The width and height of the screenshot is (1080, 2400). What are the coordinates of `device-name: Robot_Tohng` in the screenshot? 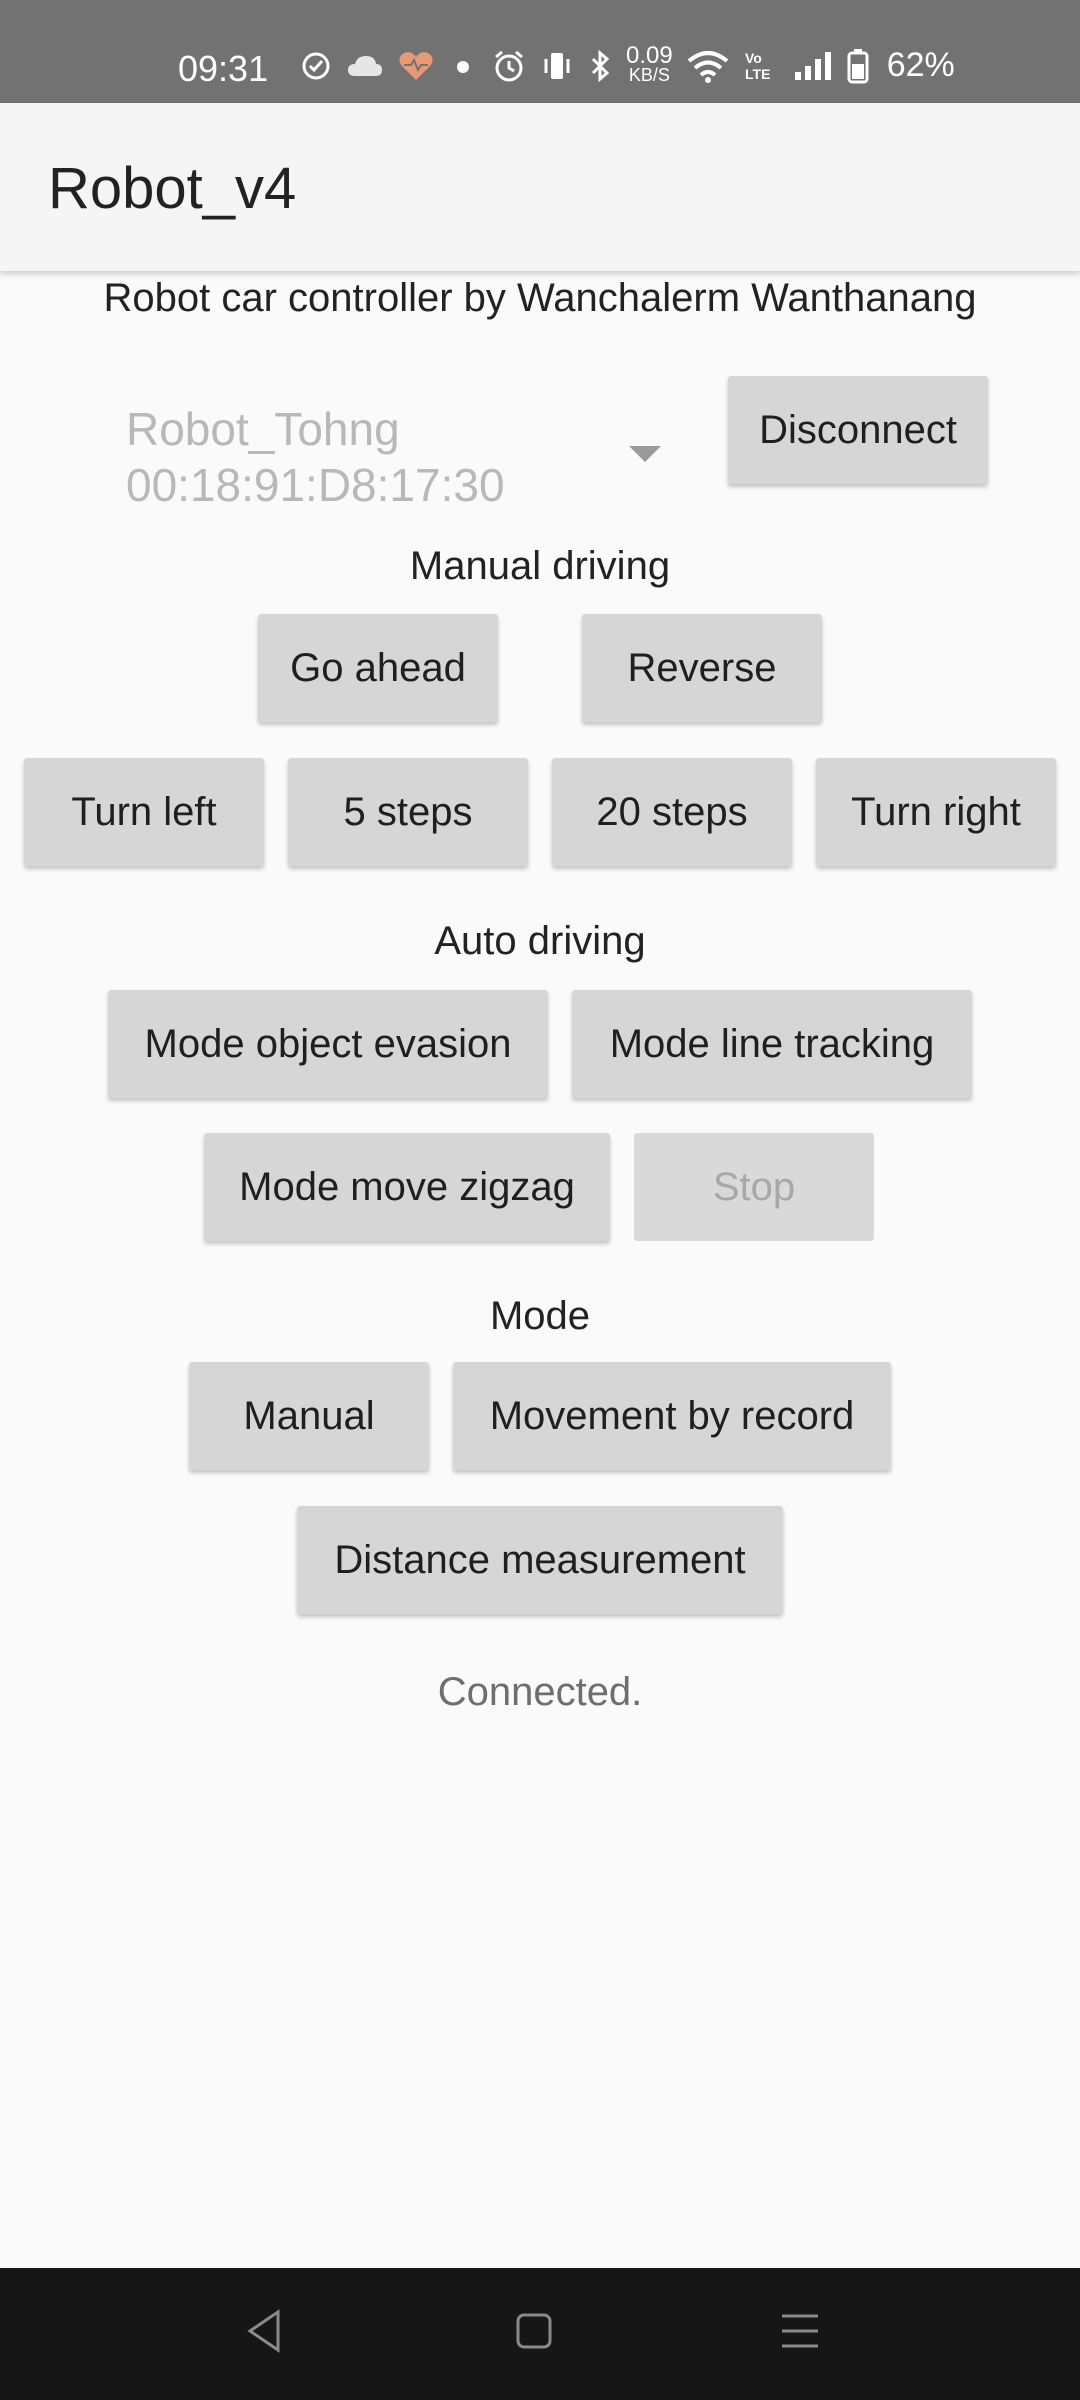 It's located at (263, 429).